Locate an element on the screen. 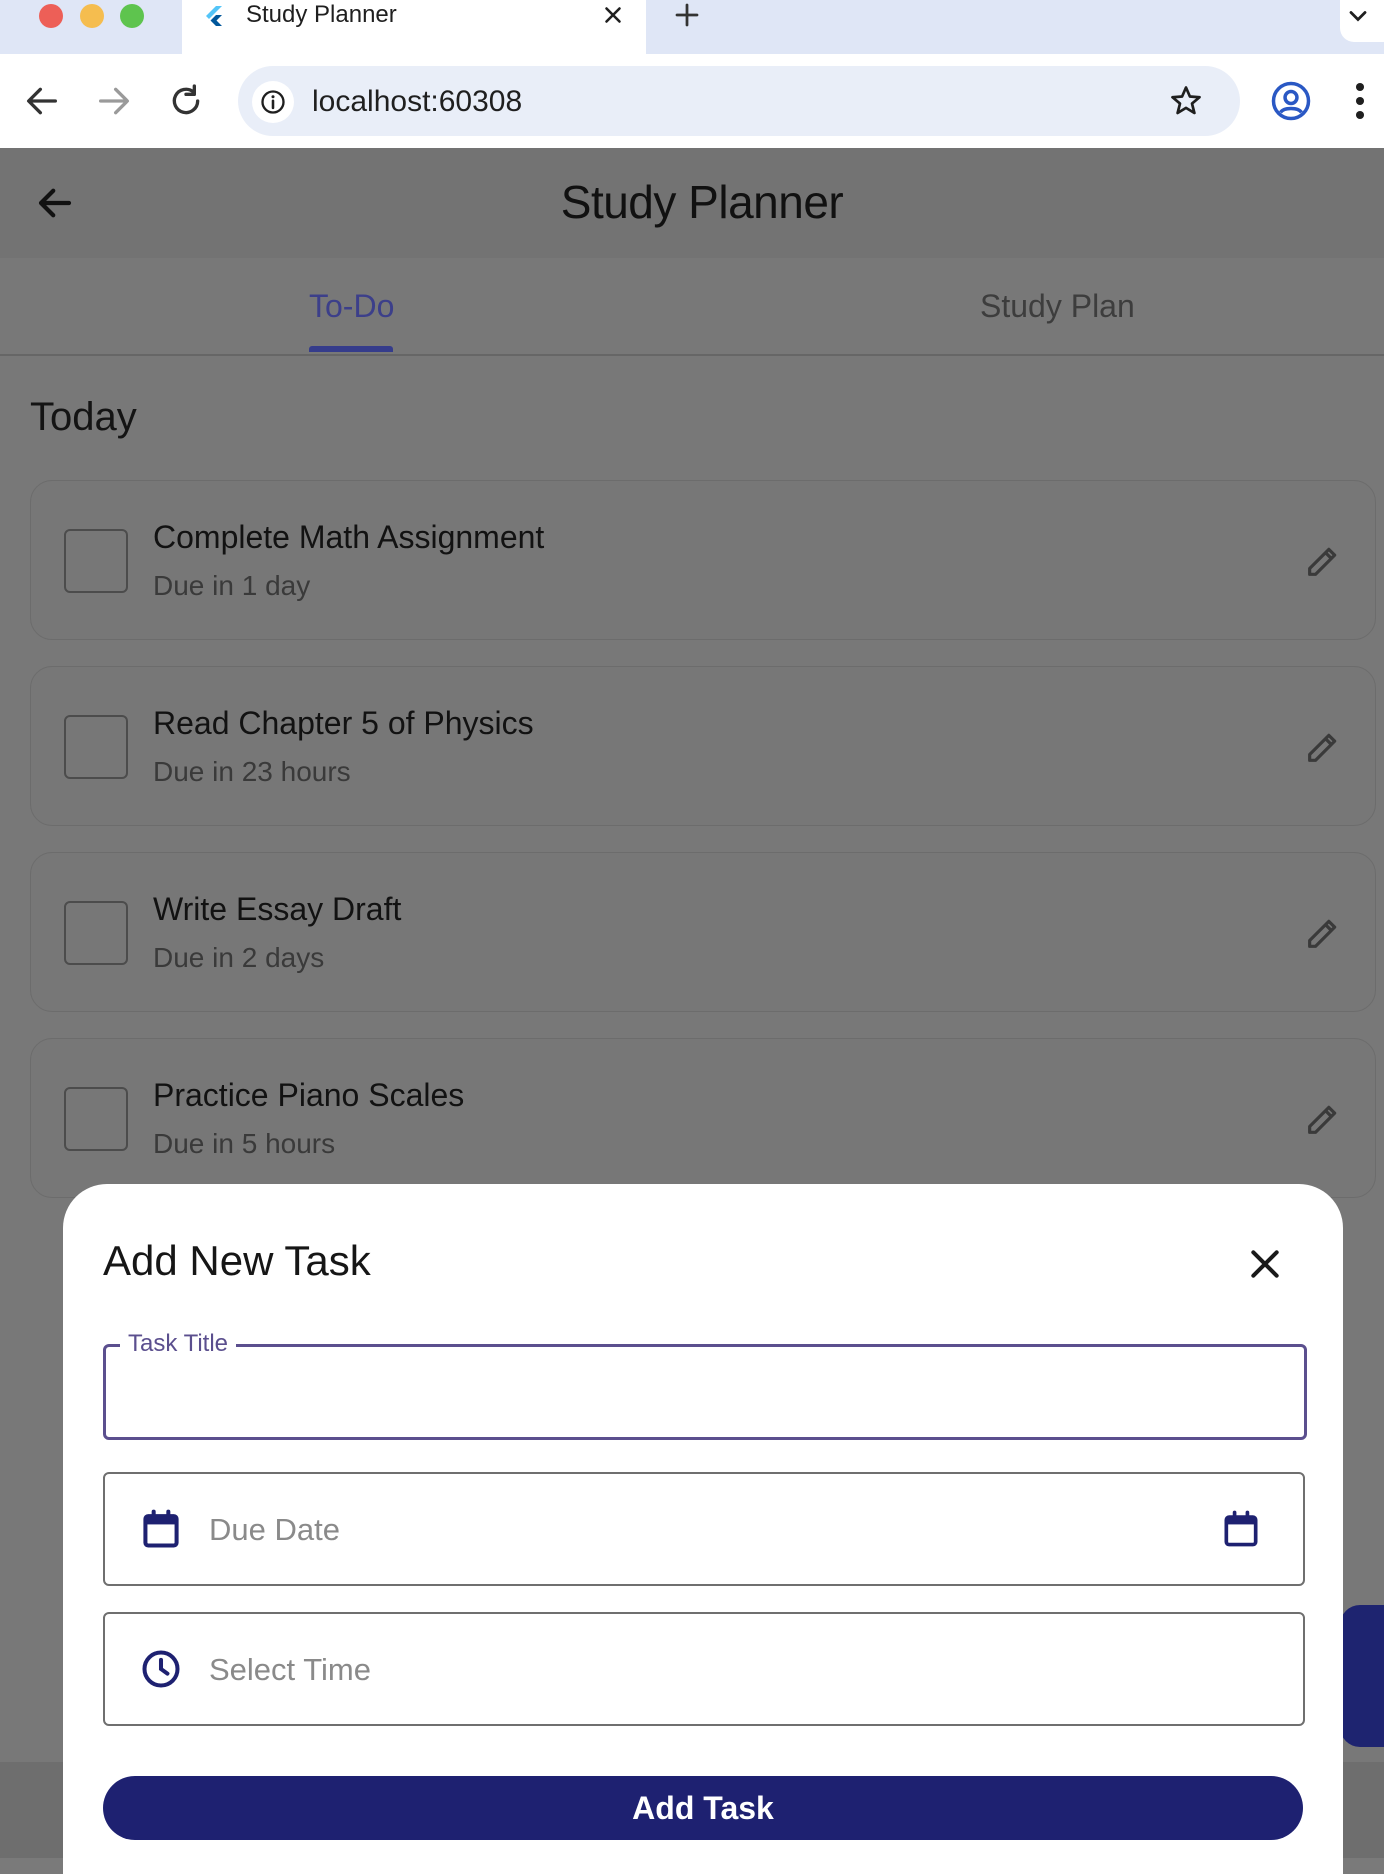 The image size is (1384, 1874). app-bar: Study Planner is located at coordinates (692, 203).